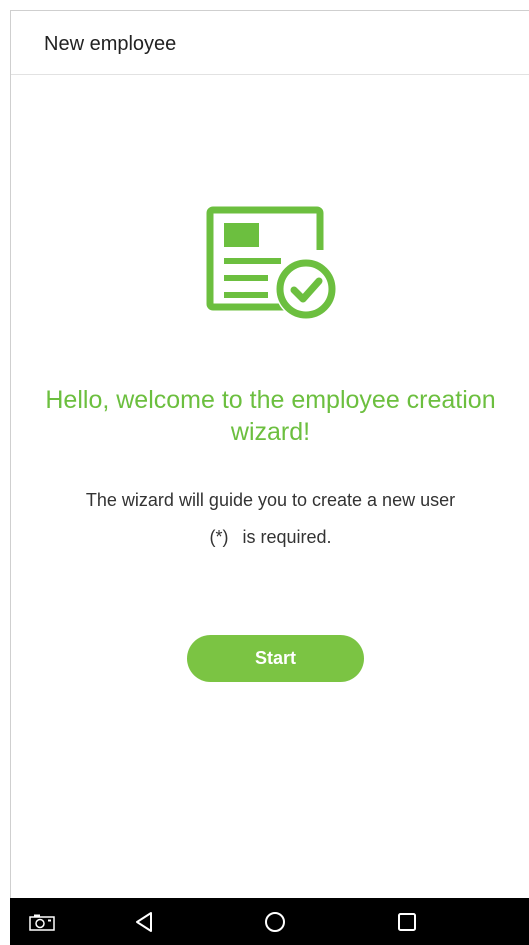 The width and height of the screenshot is (529, 945). Describe the element at coordinates (287, 537) in the screenshot. I see `required-text: is required.` at that location.